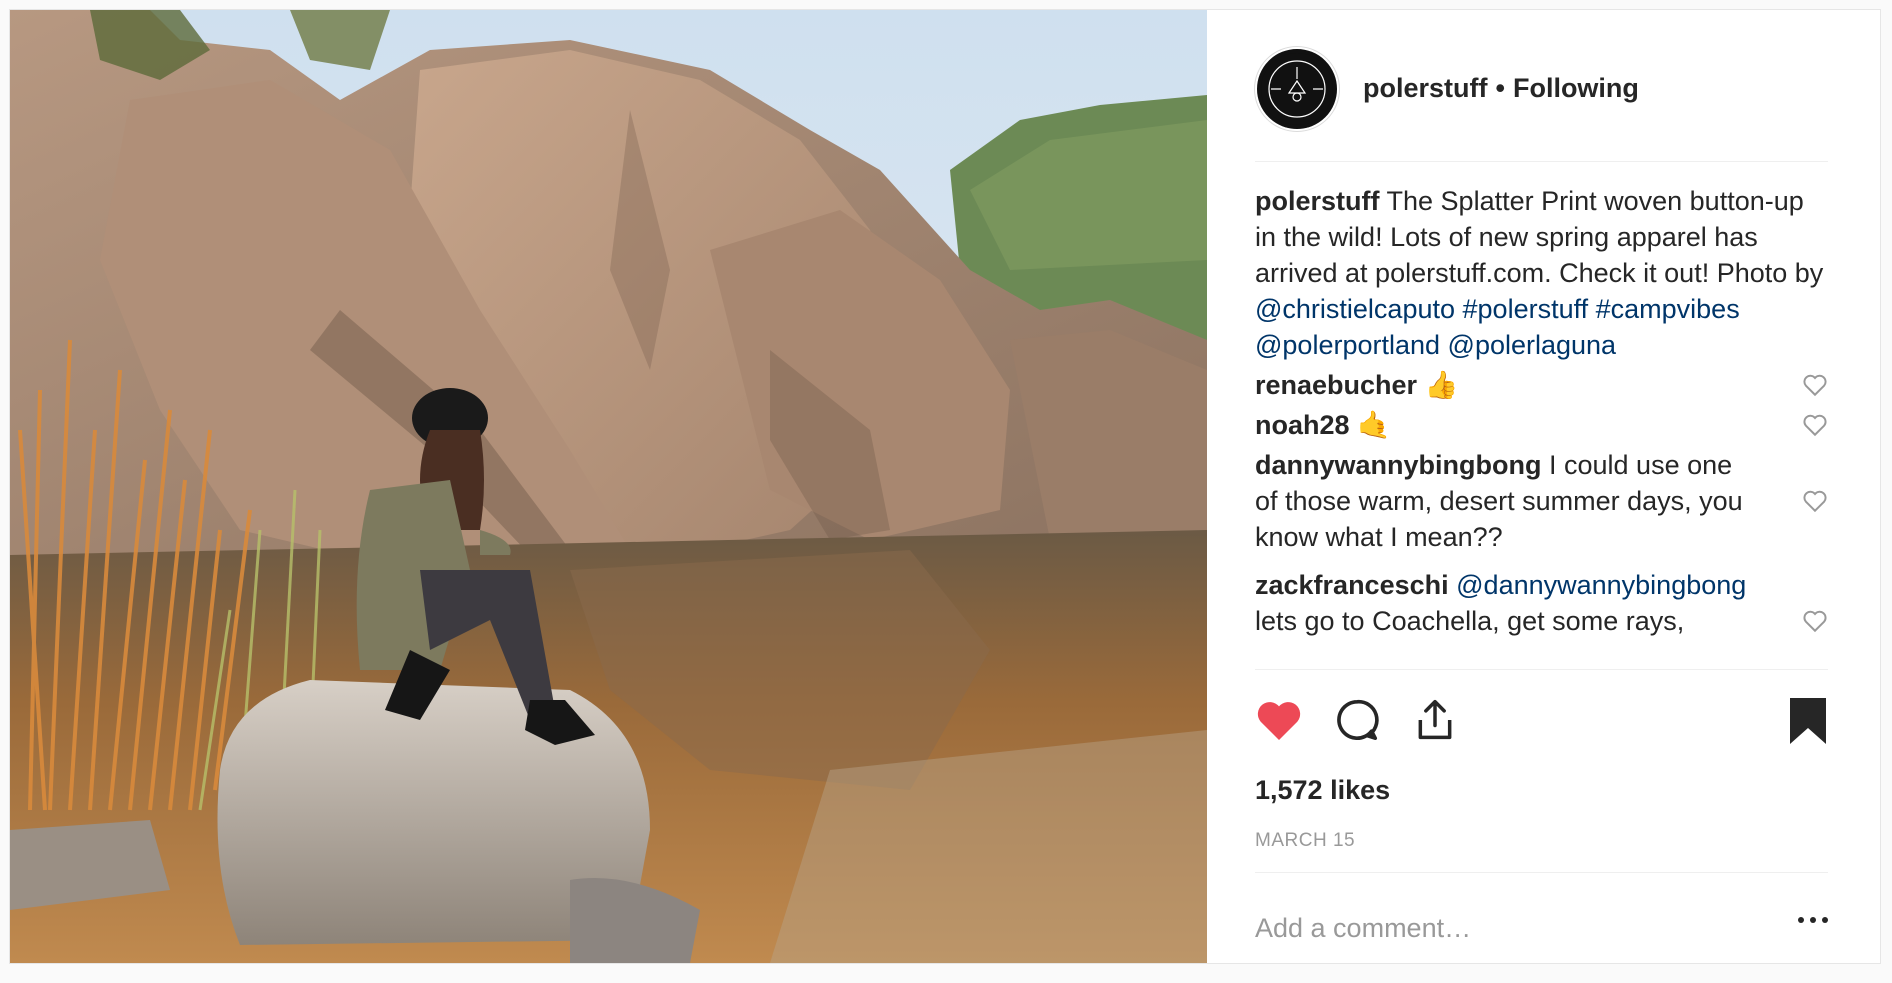 The width and height of the screenshot is (1892, 983). Describe the element at coordinates (1374, 425) in the screenshot. I see `comment-text: 🤙` at that location.